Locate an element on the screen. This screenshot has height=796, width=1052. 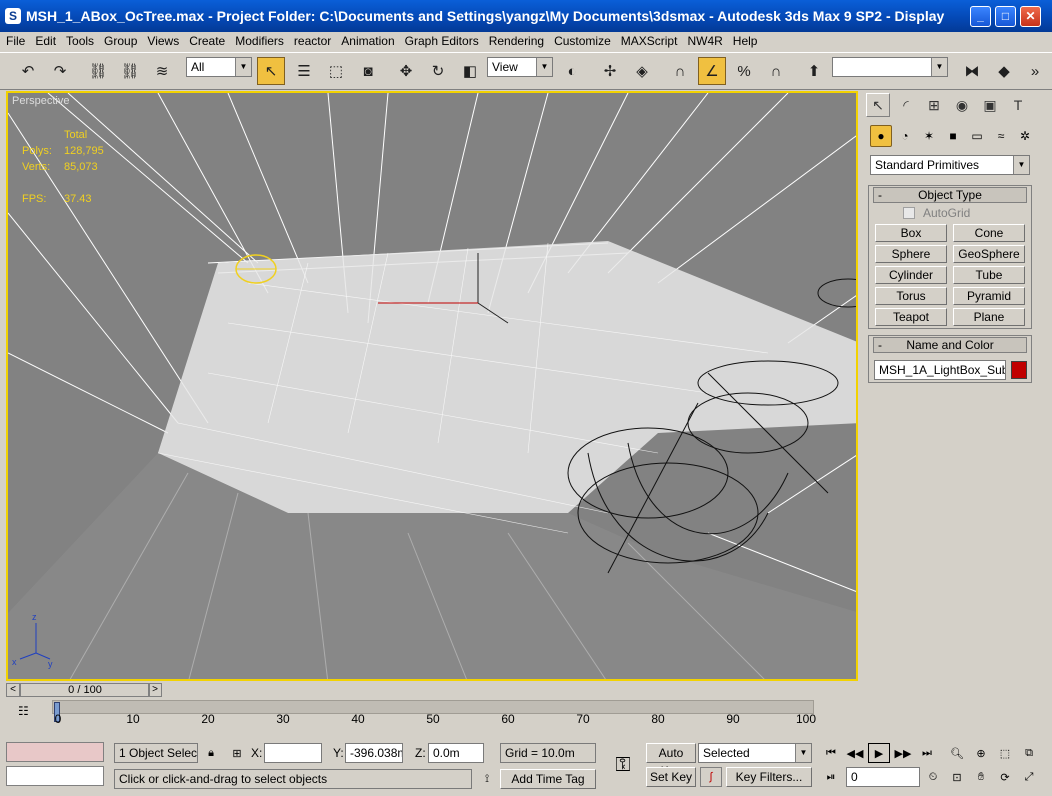
track-bar: 0 10 20 30 40 50 60 70 80 90 100 is located at coordinates (434, 715).